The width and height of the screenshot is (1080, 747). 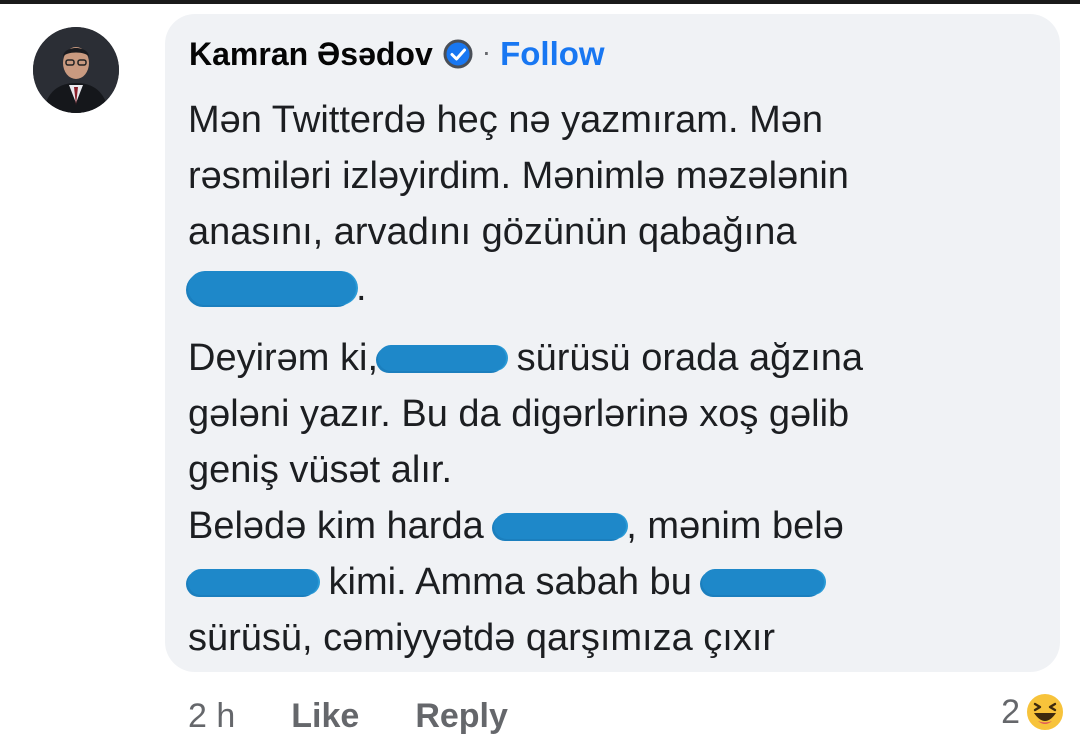 I want to click on comment-line: kimi. Amma sabah bu, so click(x=613, y=582).